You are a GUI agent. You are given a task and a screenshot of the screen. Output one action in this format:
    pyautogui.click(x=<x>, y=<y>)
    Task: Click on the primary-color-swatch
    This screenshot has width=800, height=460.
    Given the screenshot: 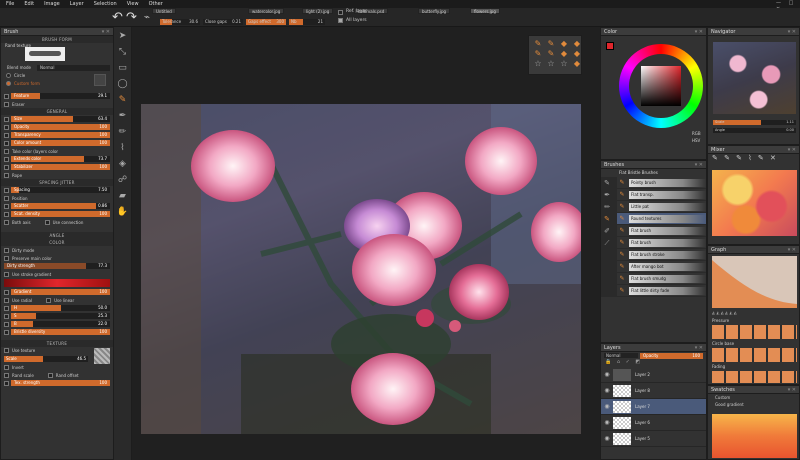 What is the action you would take?
    pyautogui.click(x=610, y=46)
    